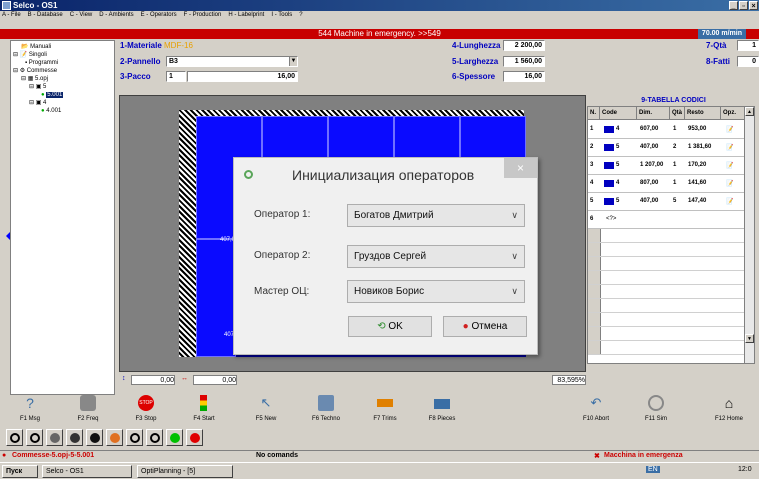  What do you see at coordinates (36, 47) in the screenshot?
I see `tree-item-manuali: 📂 Manuali` at bounding box center [36, 47].